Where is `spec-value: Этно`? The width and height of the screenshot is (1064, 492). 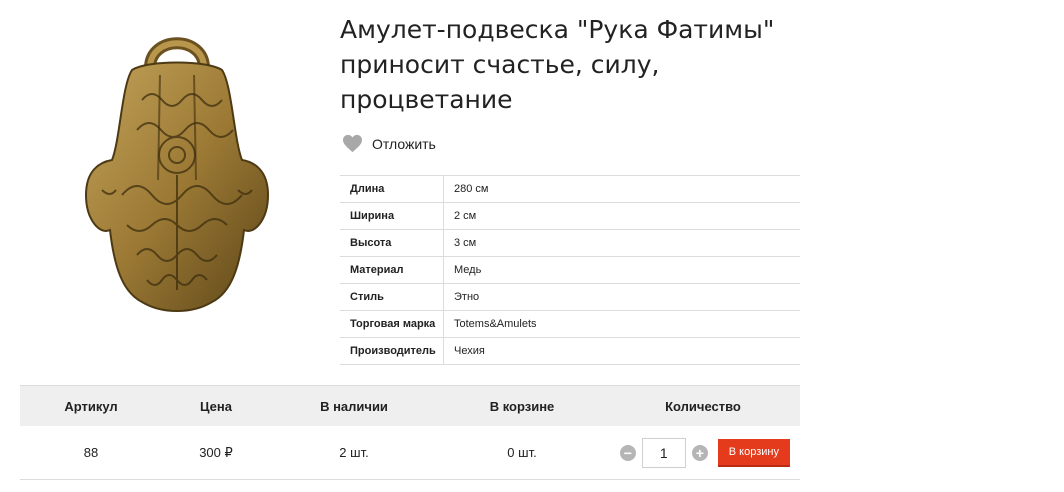
spec-value: Этно is located at coordinates (621, 297).